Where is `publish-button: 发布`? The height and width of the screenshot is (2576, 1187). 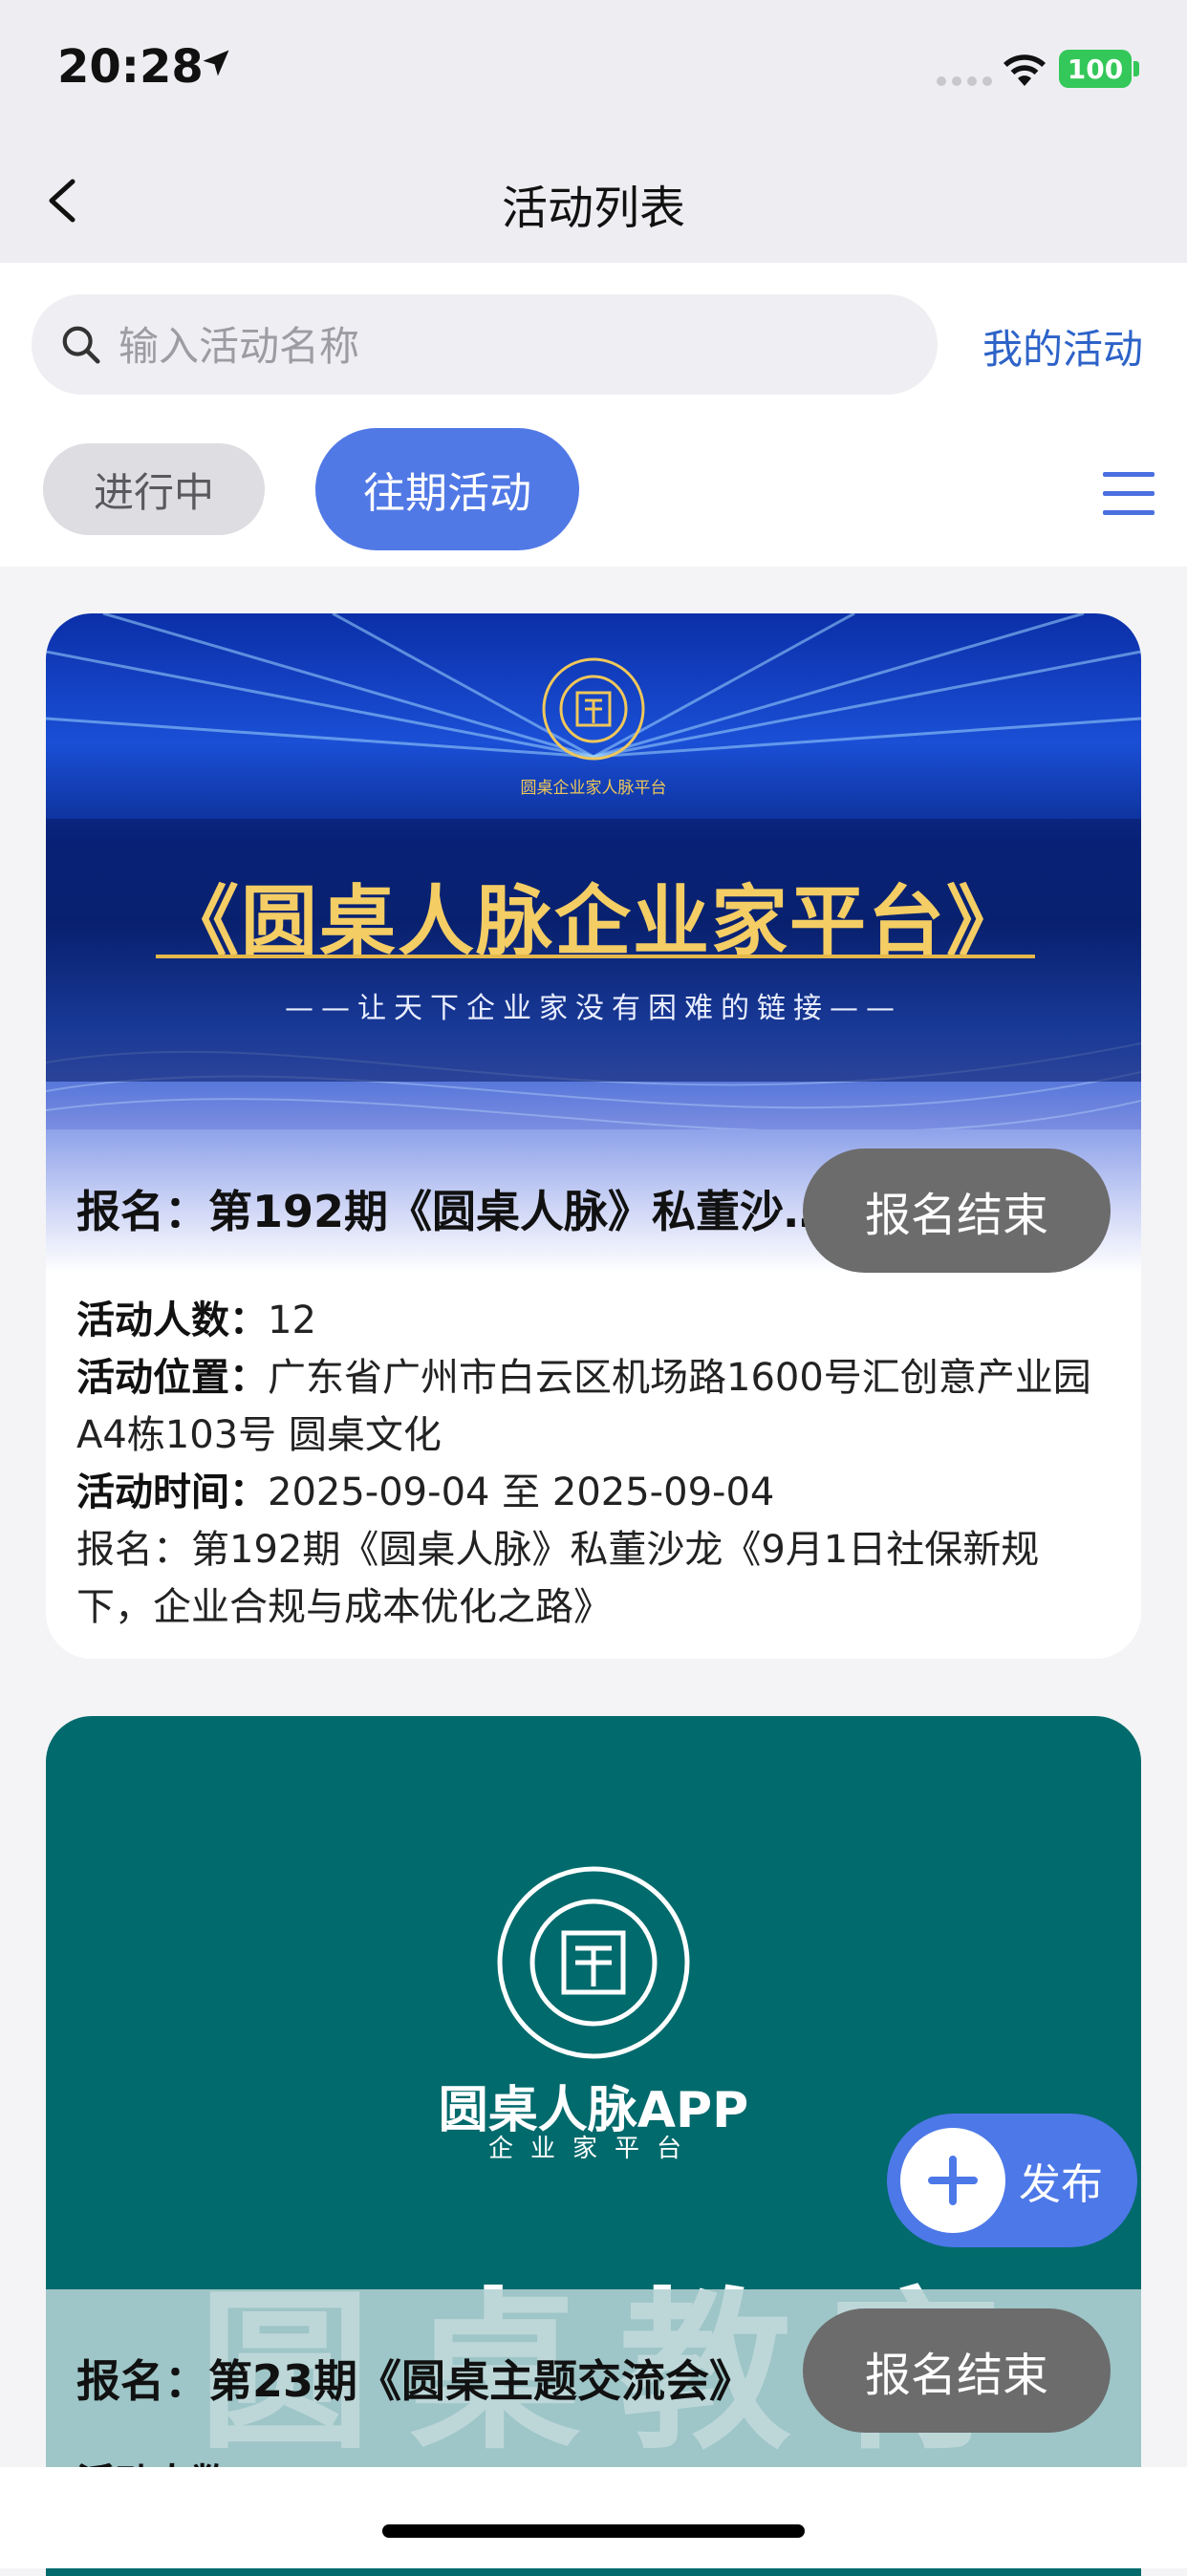 publish-button: 发布 is located at coordinates (1012, 2180).